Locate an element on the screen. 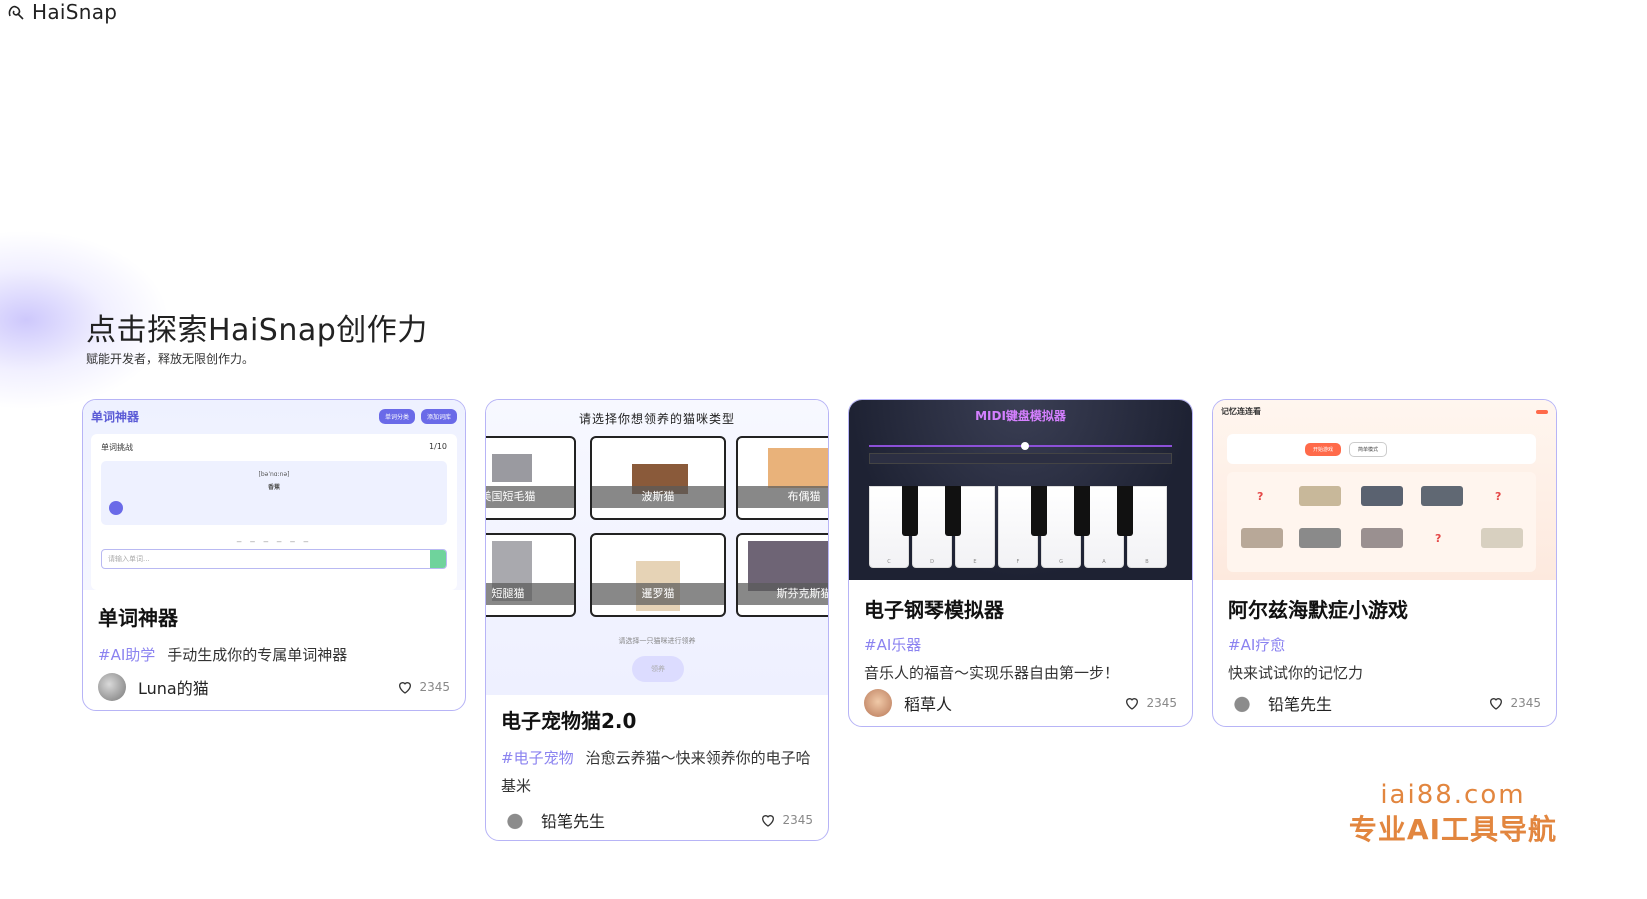 This screenshot has width=1647, height=899. piano-key: B is located at coordinates (1147, 527).